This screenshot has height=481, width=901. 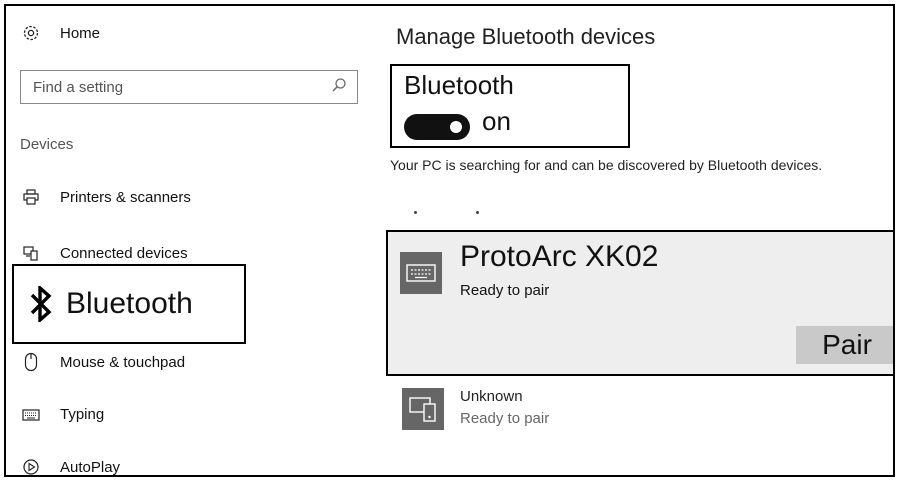 I want to click on sidebar-item-connected-devices: Connected devices, so click(x=104, y=253).